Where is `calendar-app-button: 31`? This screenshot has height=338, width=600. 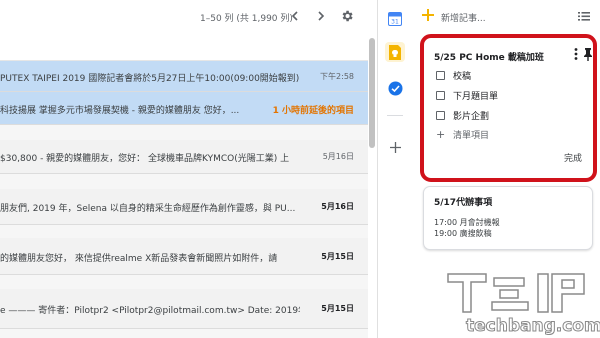
calendar-app-button: 31 is located at coordinates (395, 18).